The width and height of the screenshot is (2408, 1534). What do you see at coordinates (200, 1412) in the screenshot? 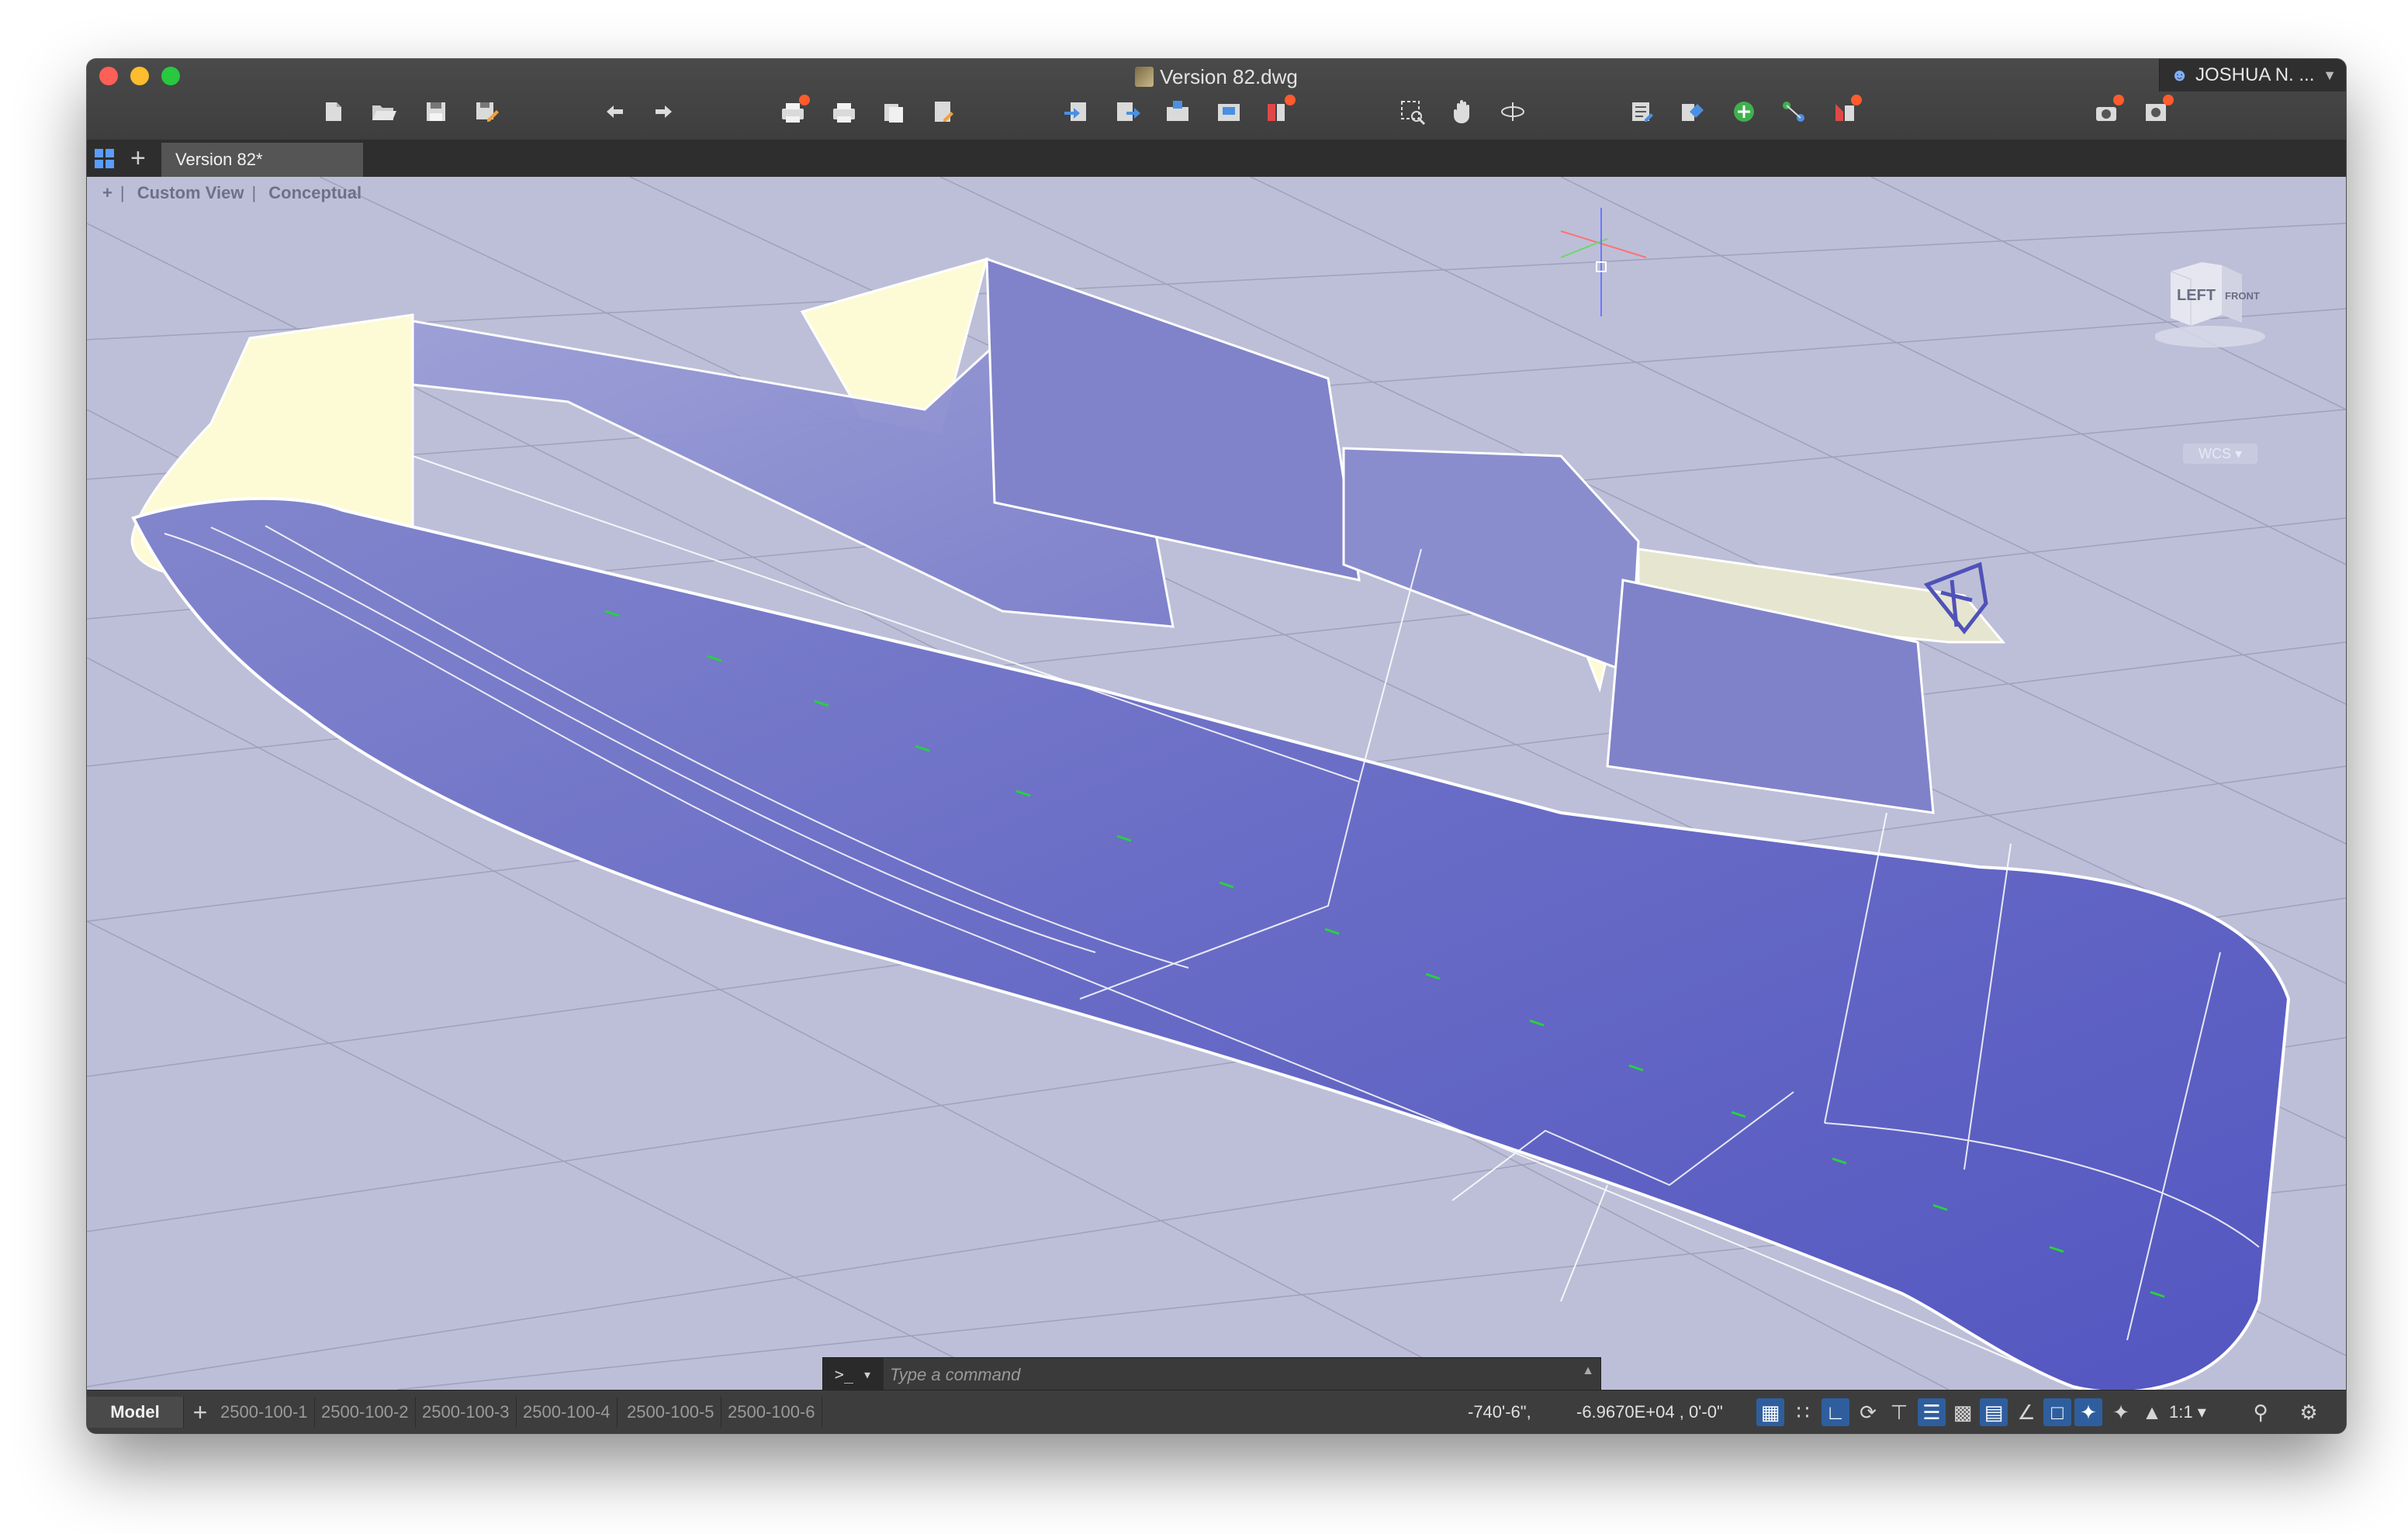
I see `add-layout-button: +` at bounding box center [200, 1412].